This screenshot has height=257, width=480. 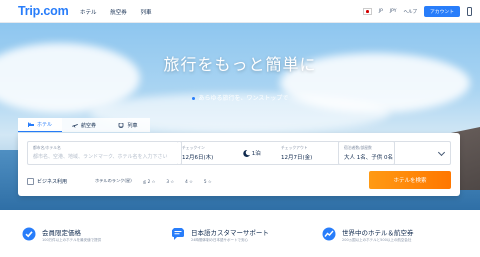 What do you see at coordinates (441, 152) in the screenshot?
I see `chevron-down-icon` at bounding box center [441, 152].